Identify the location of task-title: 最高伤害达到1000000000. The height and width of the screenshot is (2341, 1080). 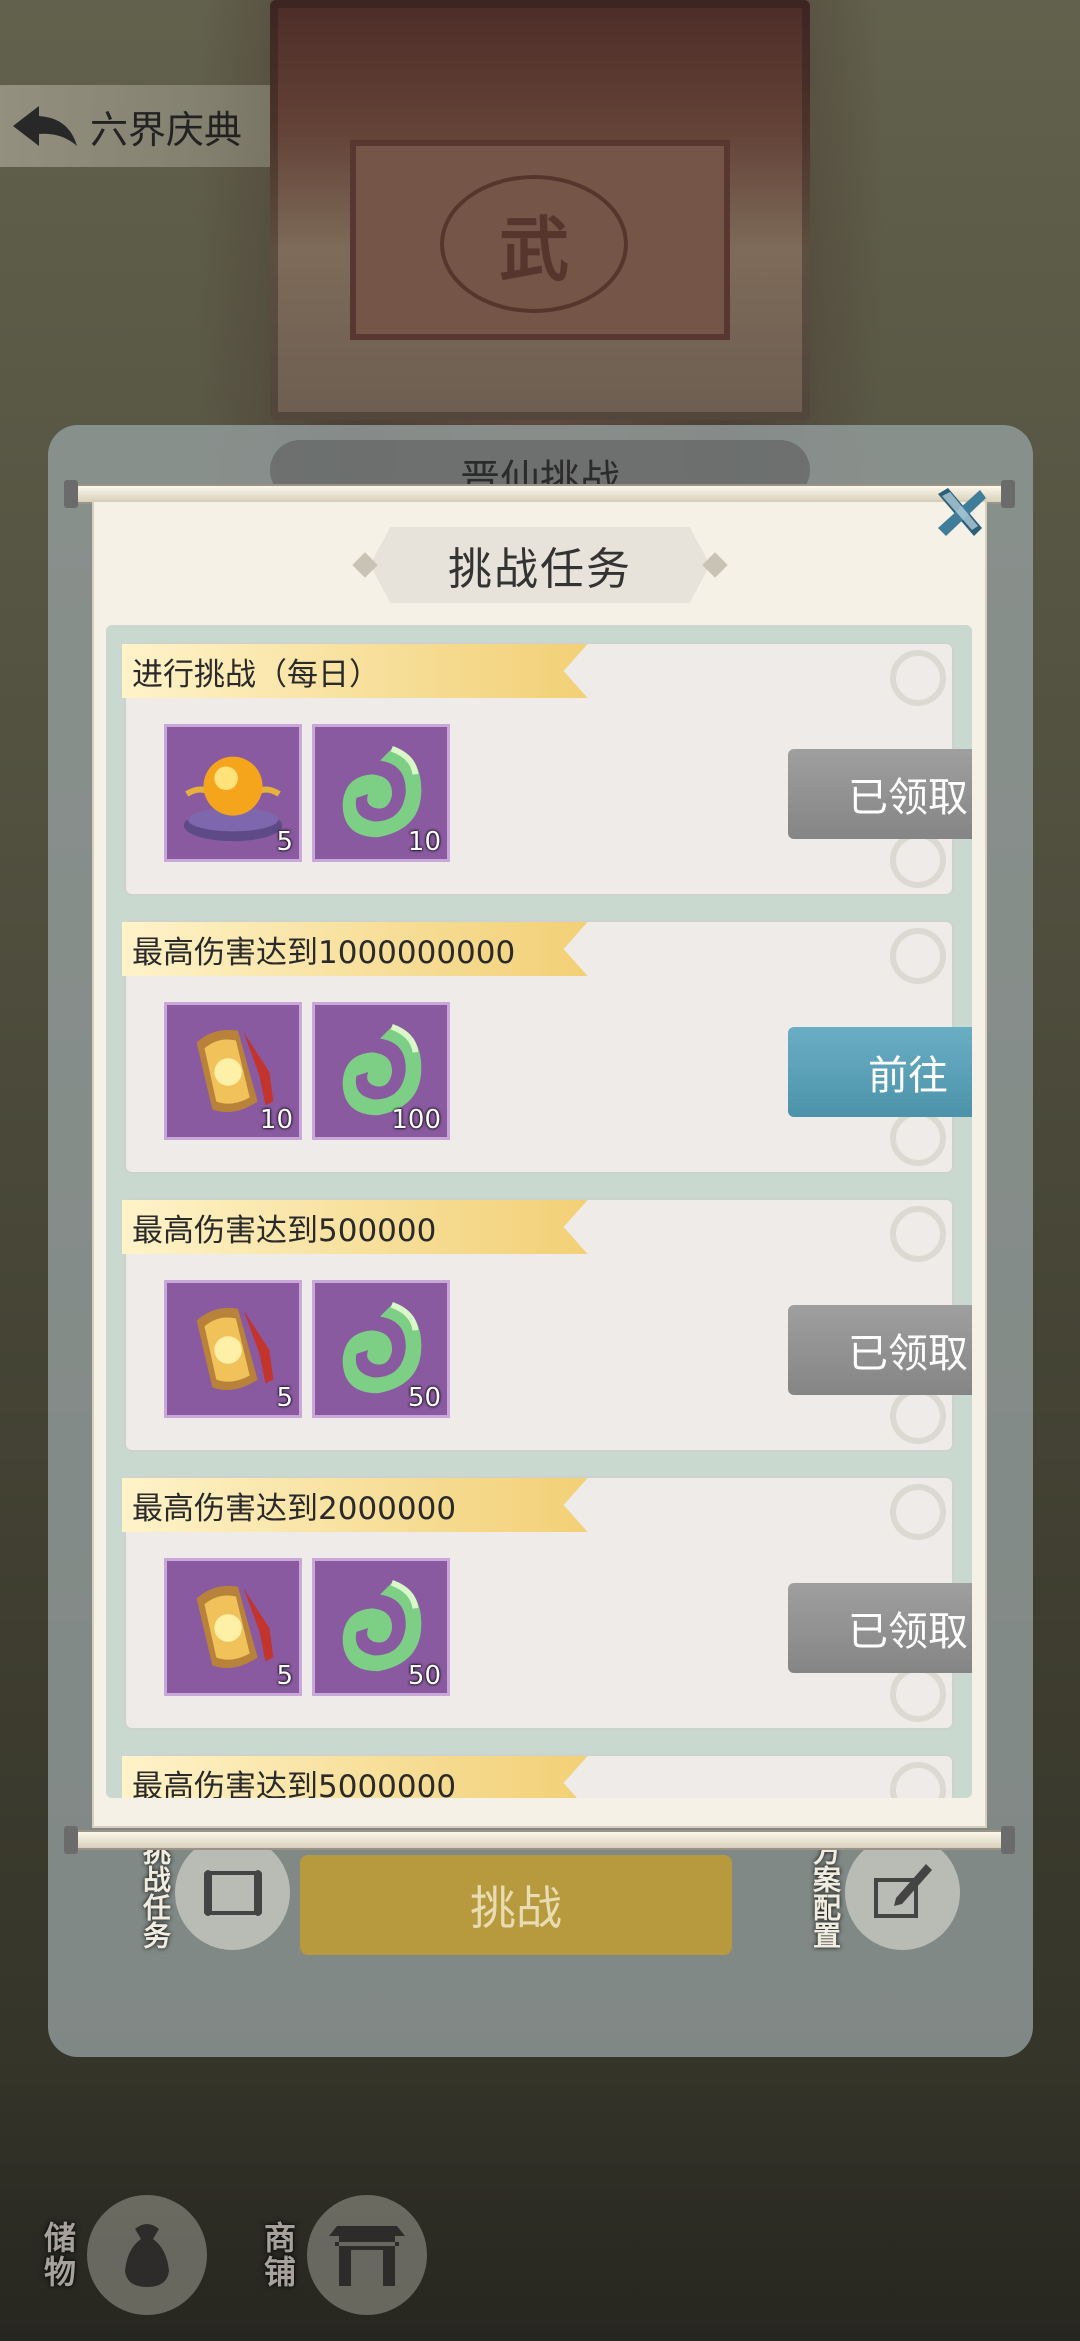
(324, 952).